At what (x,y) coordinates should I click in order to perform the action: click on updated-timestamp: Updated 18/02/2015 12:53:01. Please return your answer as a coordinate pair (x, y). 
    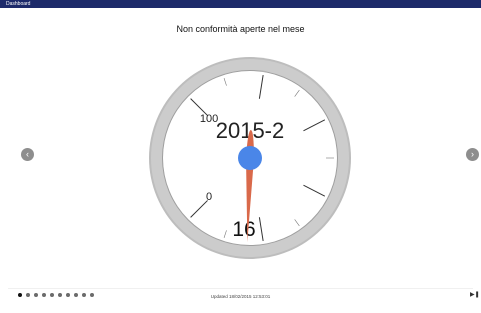
    Looking at the image, I should click on (240, 296).